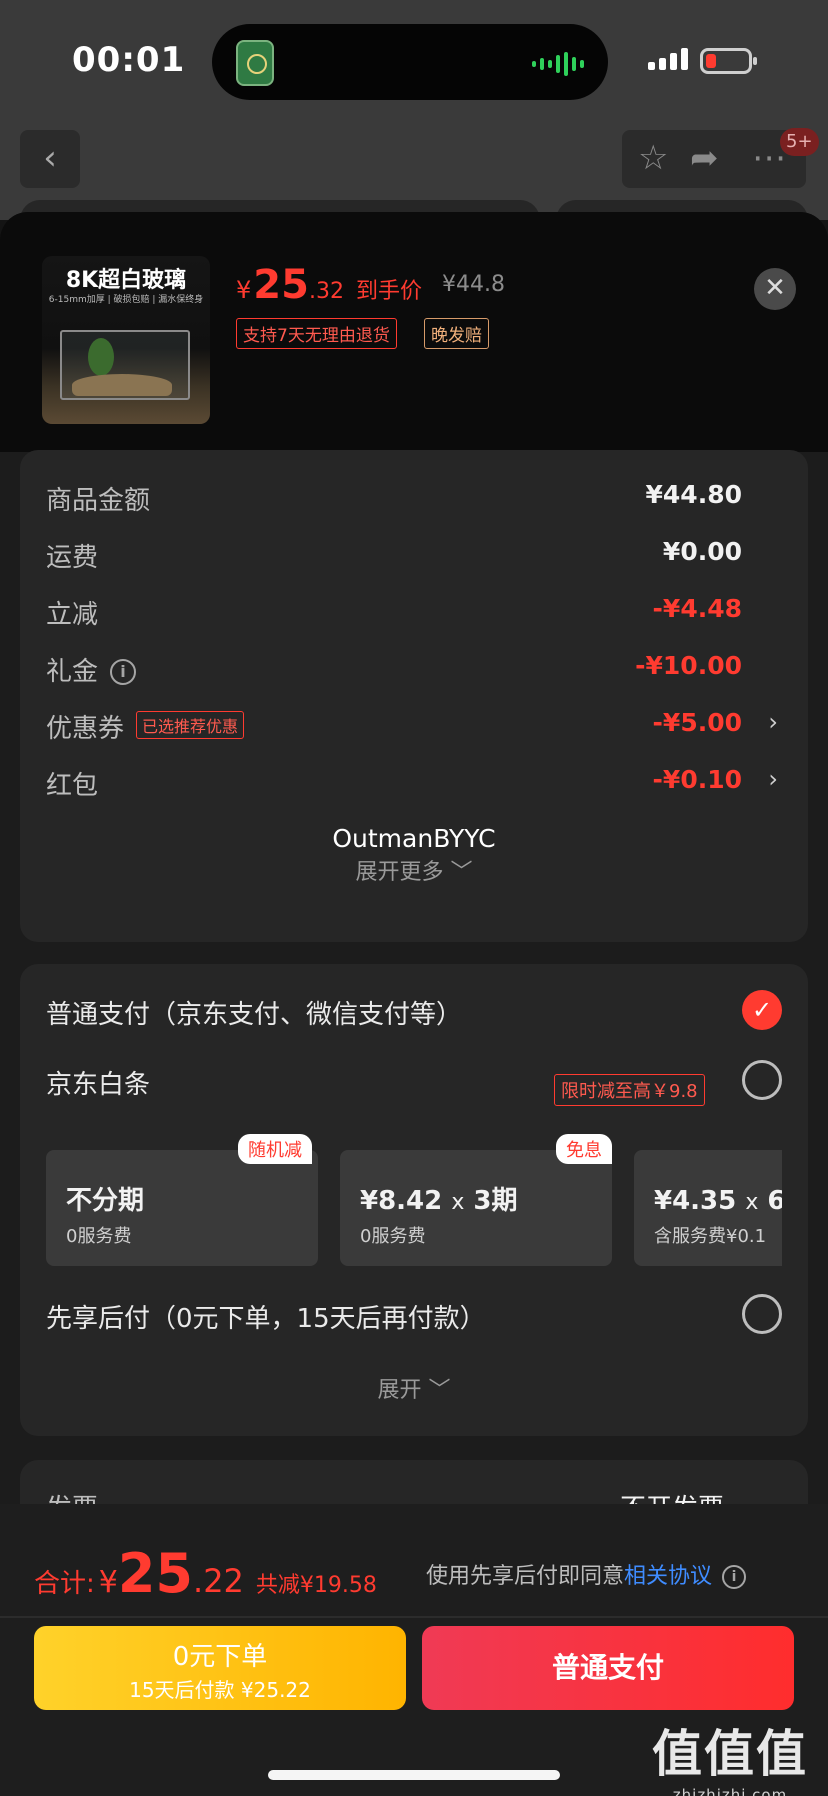  I want to click on row-value: -¥0.10, so click(697, 779).